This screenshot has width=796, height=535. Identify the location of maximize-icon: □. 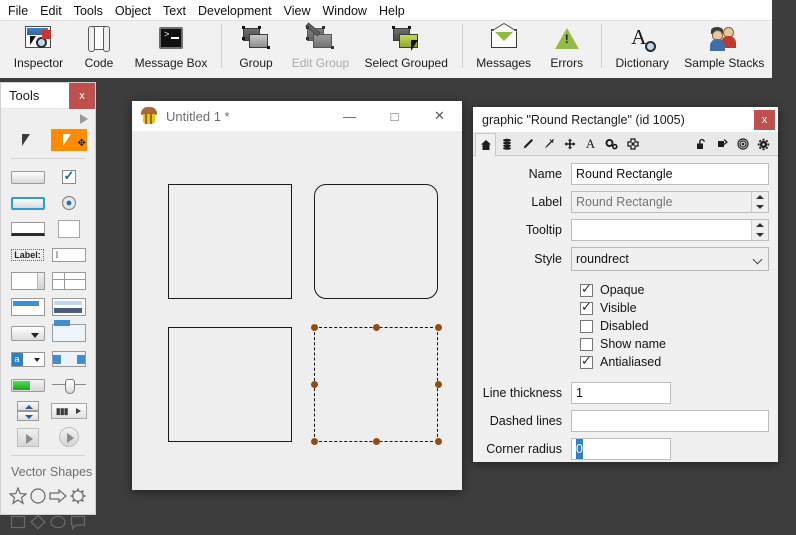
(394, 116).